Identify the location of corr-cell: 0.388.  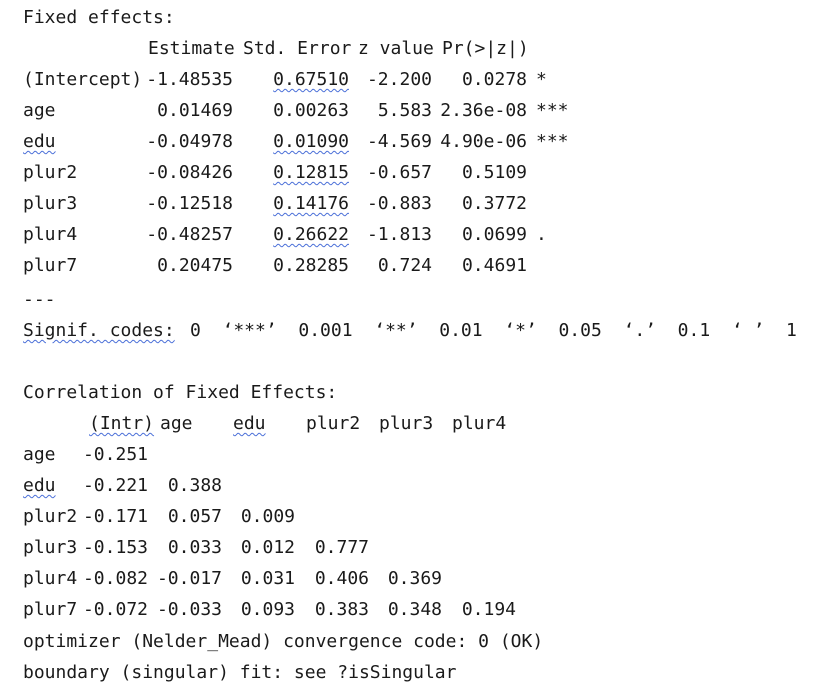
(194, 485).